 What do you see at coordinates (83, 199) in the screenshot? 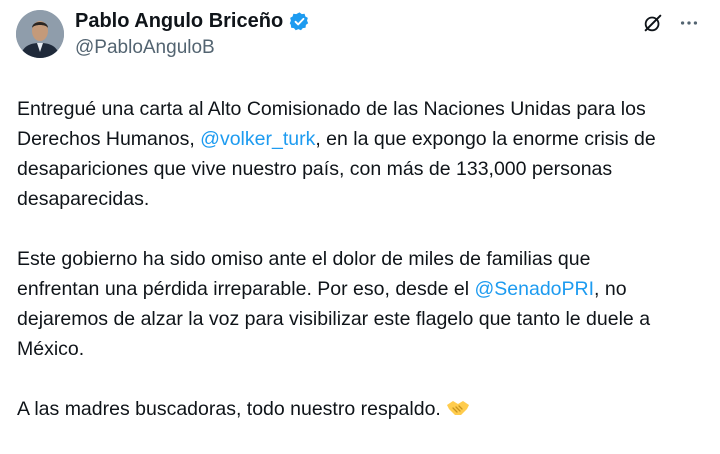
I see `tweet-text-line: desaparecidas.` at bounding box center [83, 199].